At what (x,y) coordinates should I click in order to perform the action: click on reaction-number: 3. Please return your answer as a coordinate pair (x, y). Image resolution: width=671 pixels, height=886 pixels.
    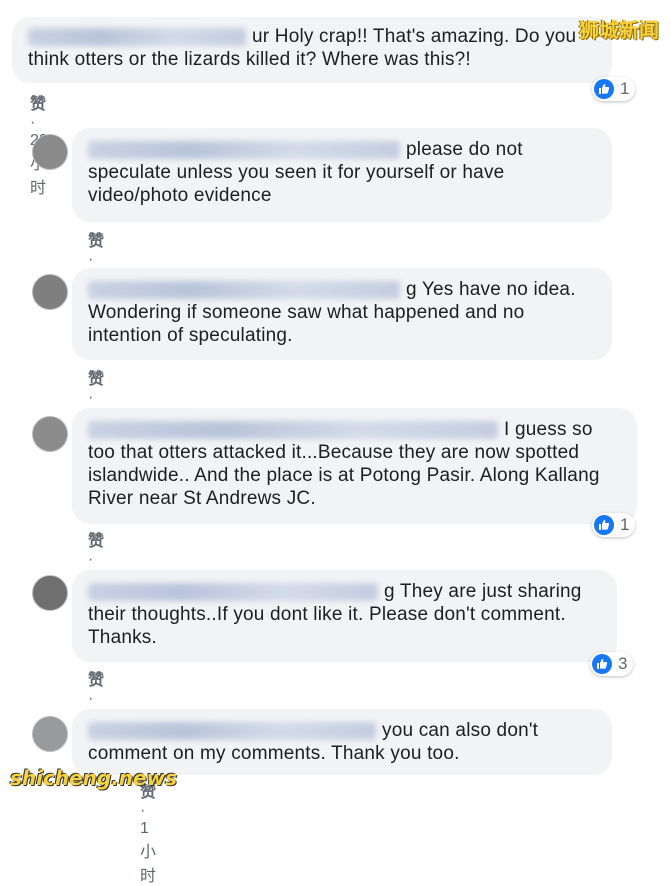
    Looking at the image, I should click on (623, 663).